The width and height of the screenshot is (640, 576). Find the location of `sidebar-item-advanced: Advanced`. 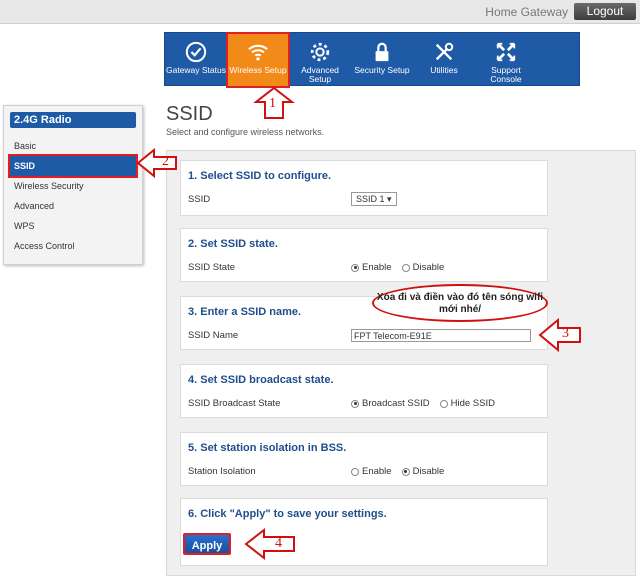

sidebar-item-advanced: Advanced is located at coordinates (73, 206).